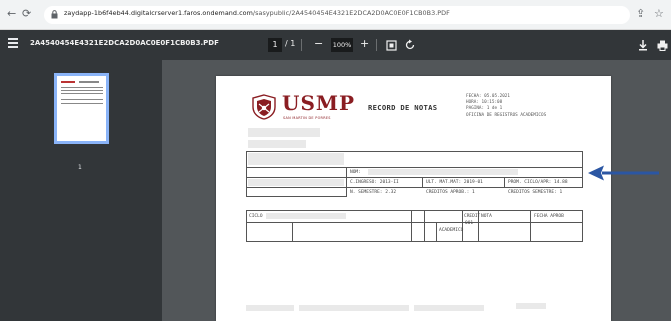 This screenshot has height=321, width=671. What do you see at coordinates (535, 192) in the screenshot?
I see `record-creditos-semestre: CREDITOS SEMESTRE: 1` at bounding box center [535, 192].